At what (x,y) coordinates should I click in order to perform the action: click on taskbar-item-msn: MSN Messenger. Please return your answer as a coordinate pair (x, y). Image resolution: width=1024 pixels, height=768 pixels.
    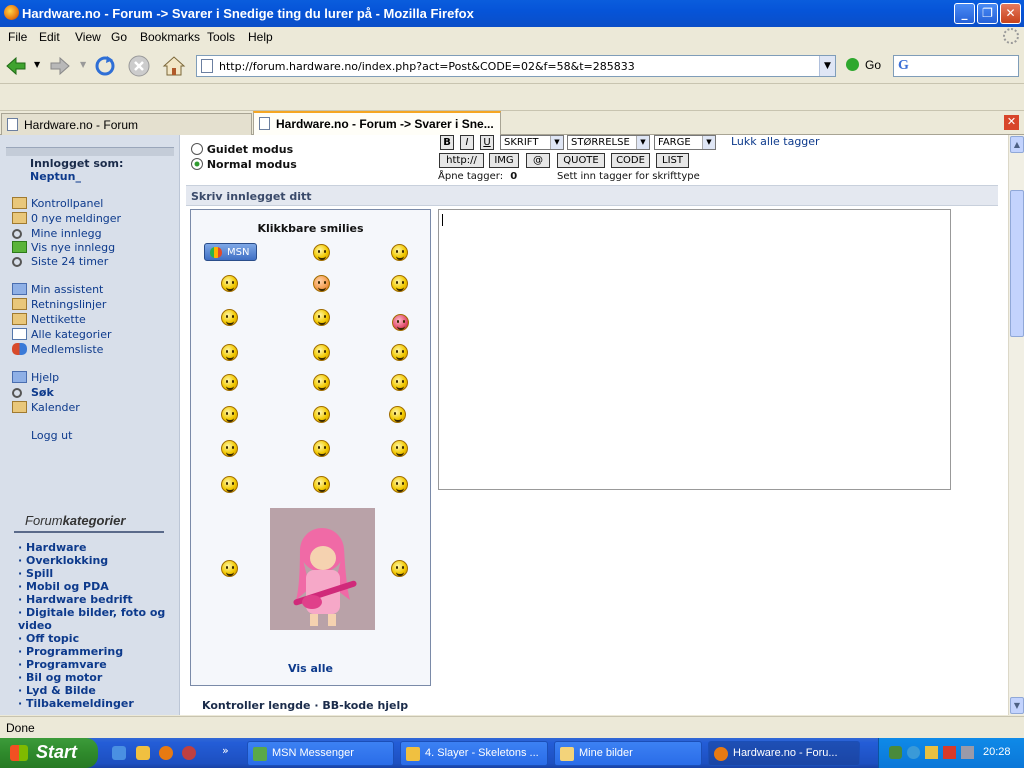
    Looking at the image, I should click on (320, 753).